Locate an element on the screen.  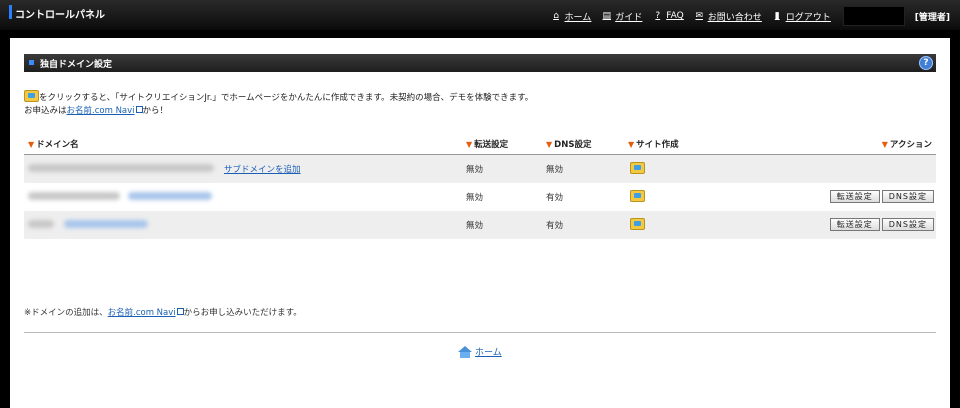
help-icon: ? is located at coordinates (926, 63).